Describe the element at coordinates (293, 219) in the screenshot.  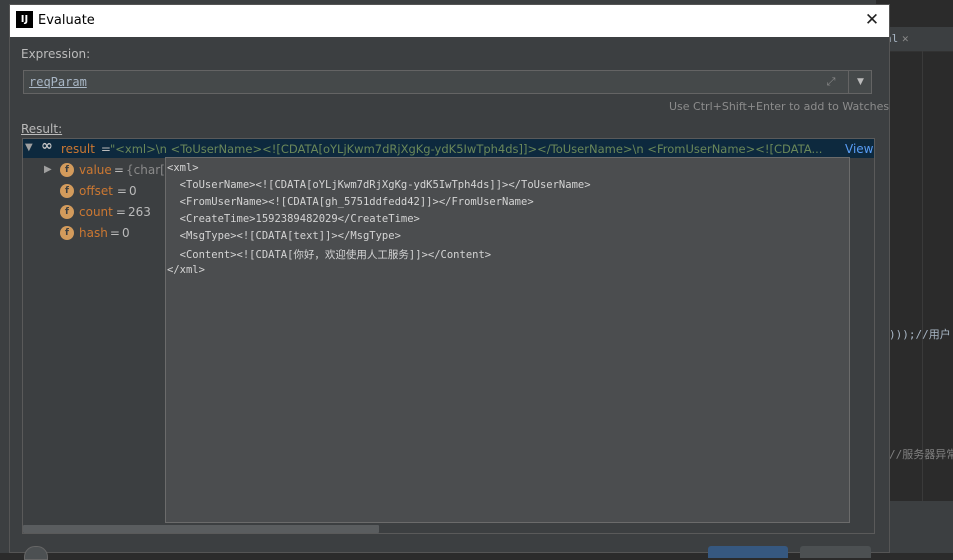
I see `popup-line: <CreateTime>1592389482029</CreateTime>` at that location.